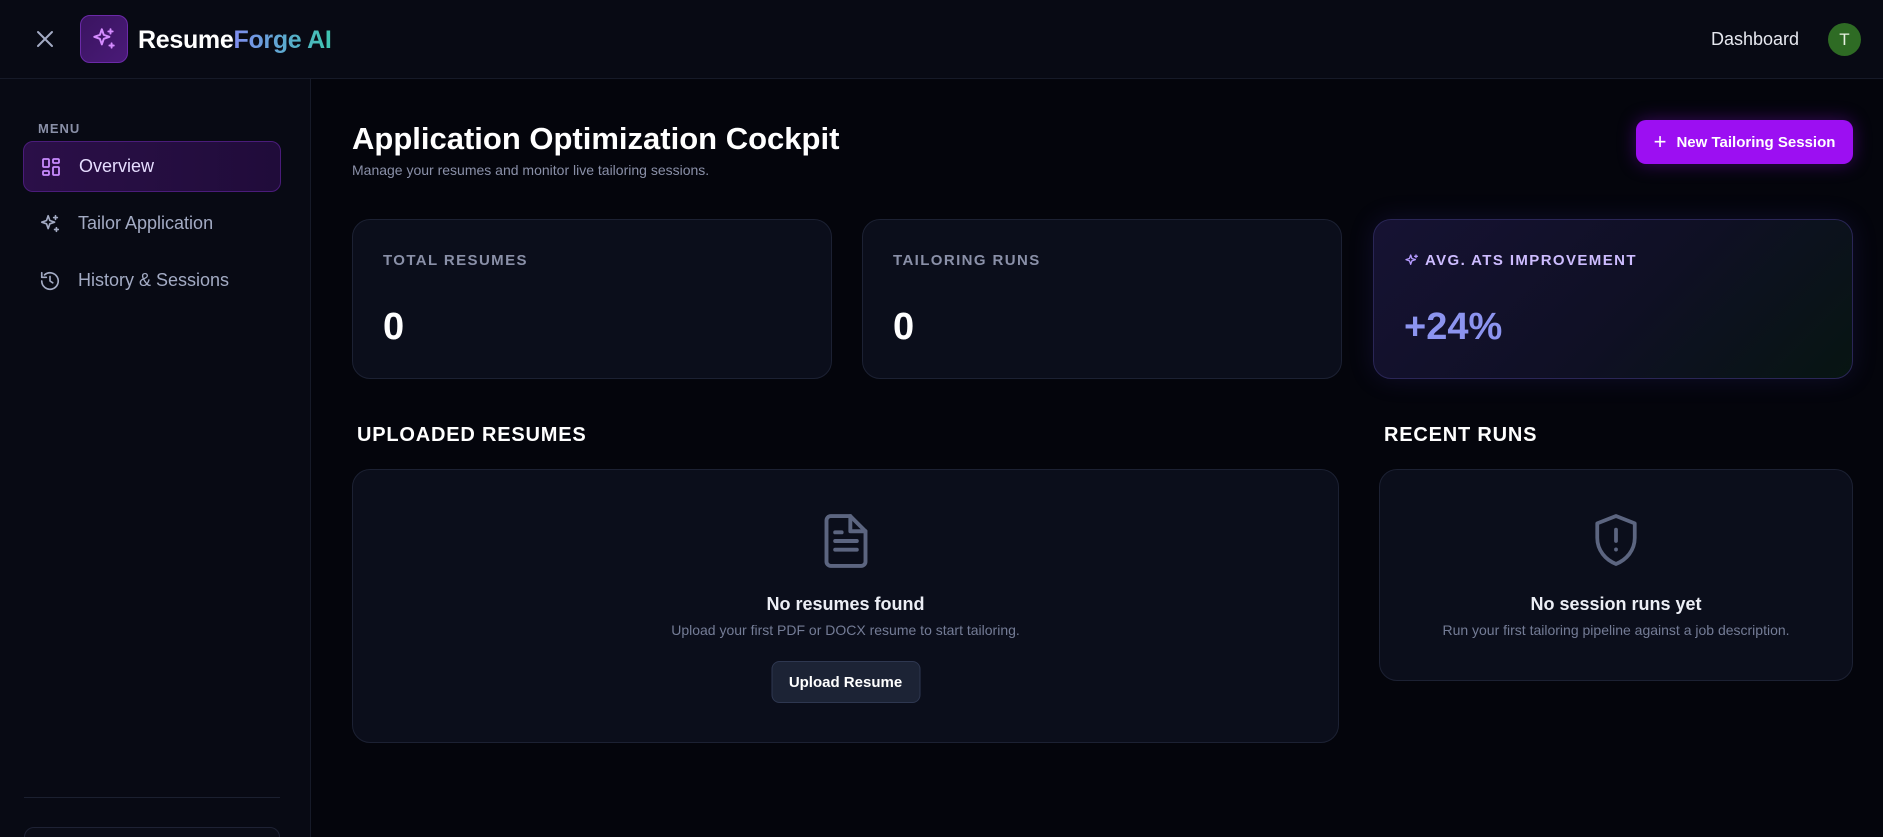 The width and height of the screenshot is (1883, 837). What do you see at coordinates (117, 166) in the screenshot?
I see `sidebar-item-label: Overview` at bounding box center [117, 166].